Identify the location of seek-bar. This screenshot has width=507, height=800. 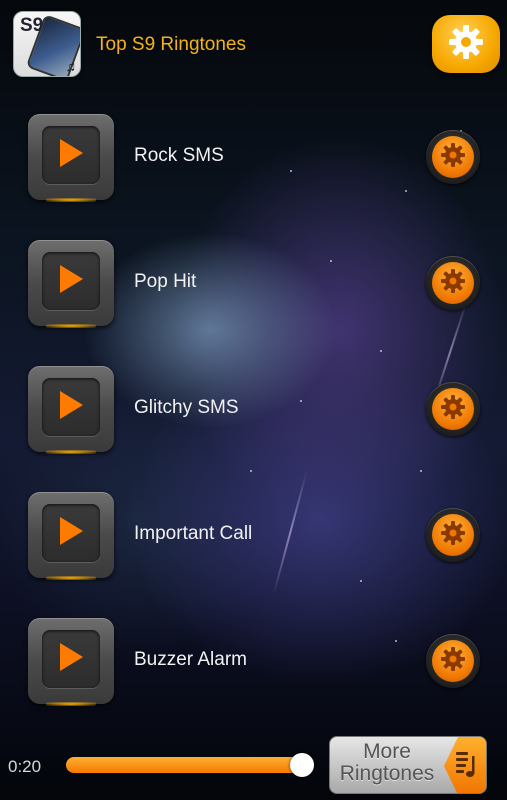
(184, 765).